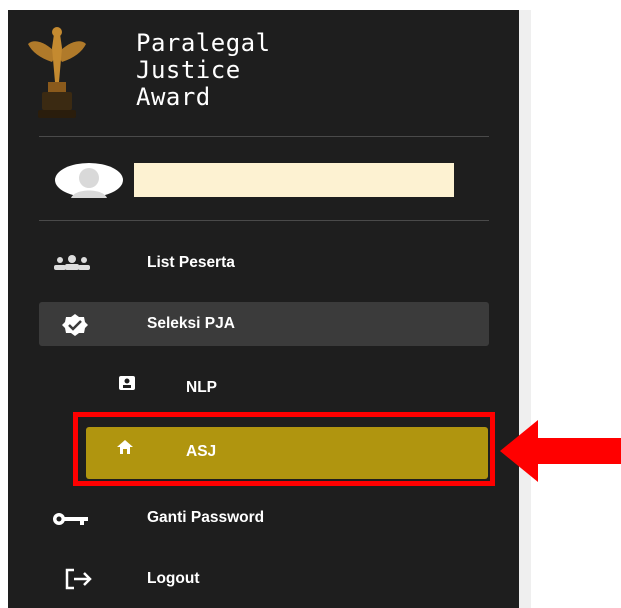 Image resolution: width=621 pixels, height=608 pixels. Describe the element at coordinates (560, 451) in the screenshot. I see `arrow-left-icon` at that location.